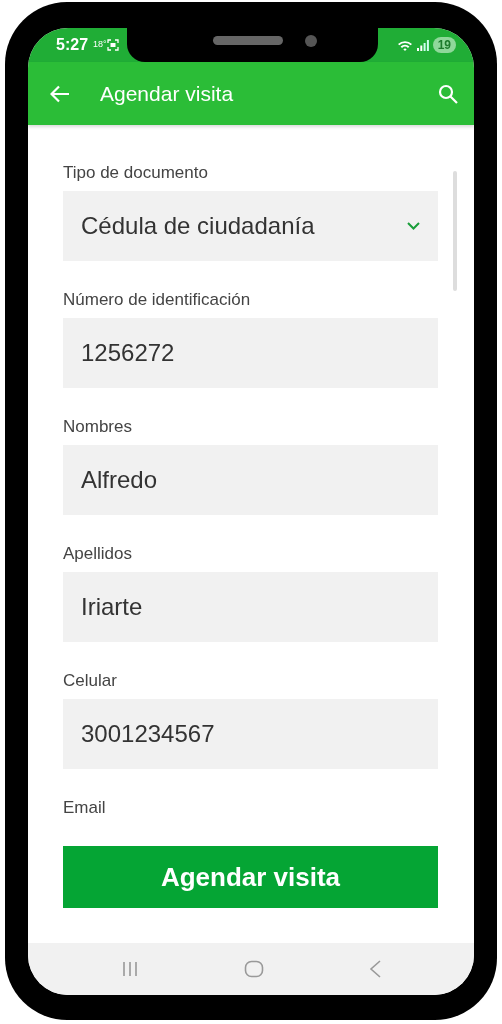 Image resolution: width=502 pixels, height=1024 pixels. I want to click on screenshot-icon, so click(112, 45).